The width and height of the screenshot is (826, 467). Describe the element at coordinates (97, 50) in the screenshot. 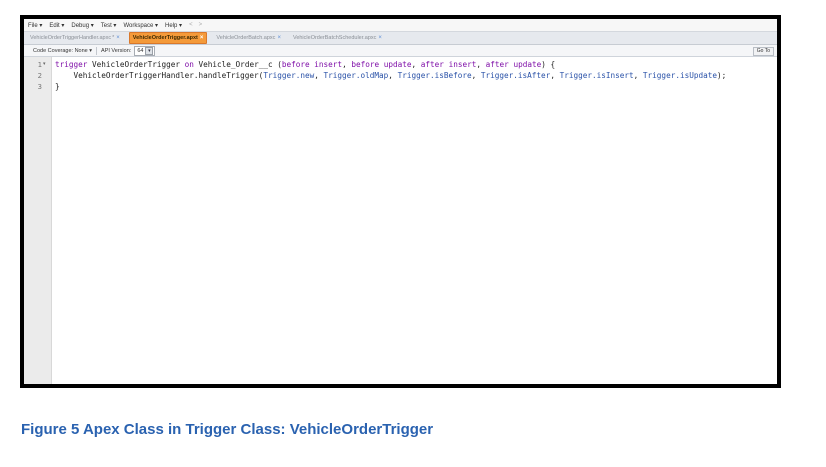

I see `toolbar-divider` at that location.